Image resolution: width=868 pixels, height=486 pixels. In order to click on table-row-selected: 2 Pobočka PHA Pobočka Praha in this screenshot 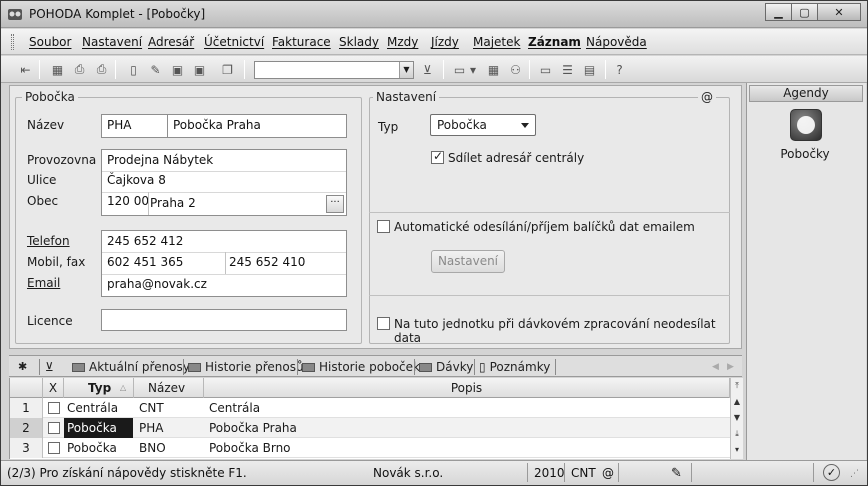, I will do `click(370, 428)`.